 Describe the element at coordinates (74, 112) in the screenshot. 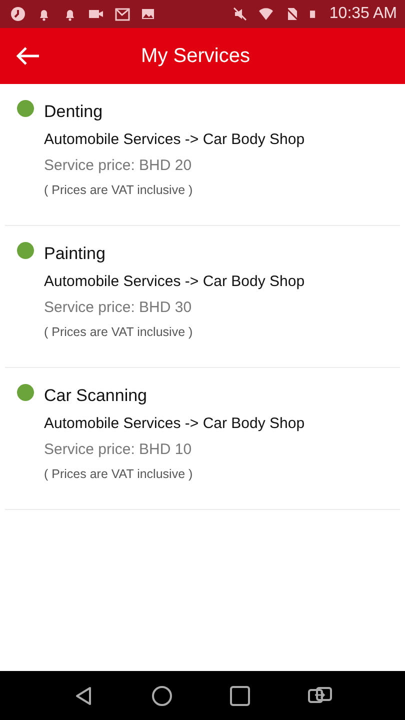

I see `service-name: Denting` at that location.